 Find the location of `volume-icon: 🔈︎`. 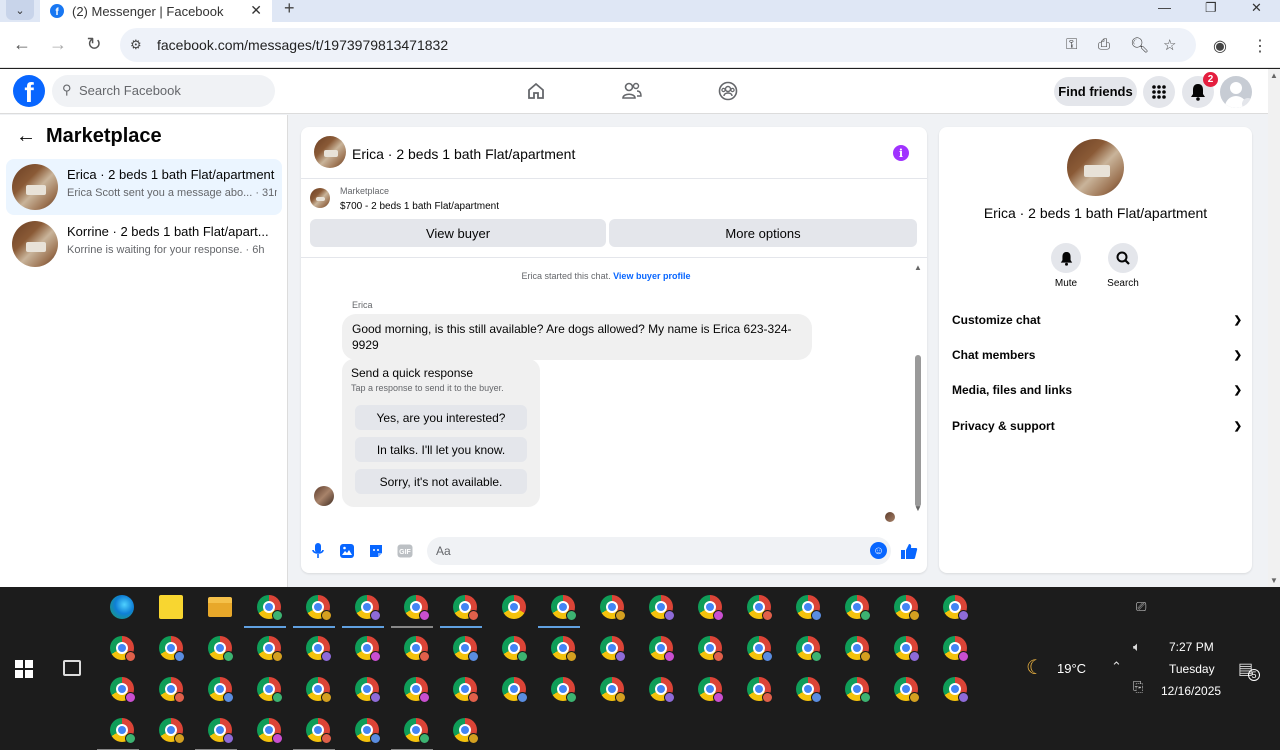

volume-icon: 🔈︎ is located at coordinates (1137, 647).